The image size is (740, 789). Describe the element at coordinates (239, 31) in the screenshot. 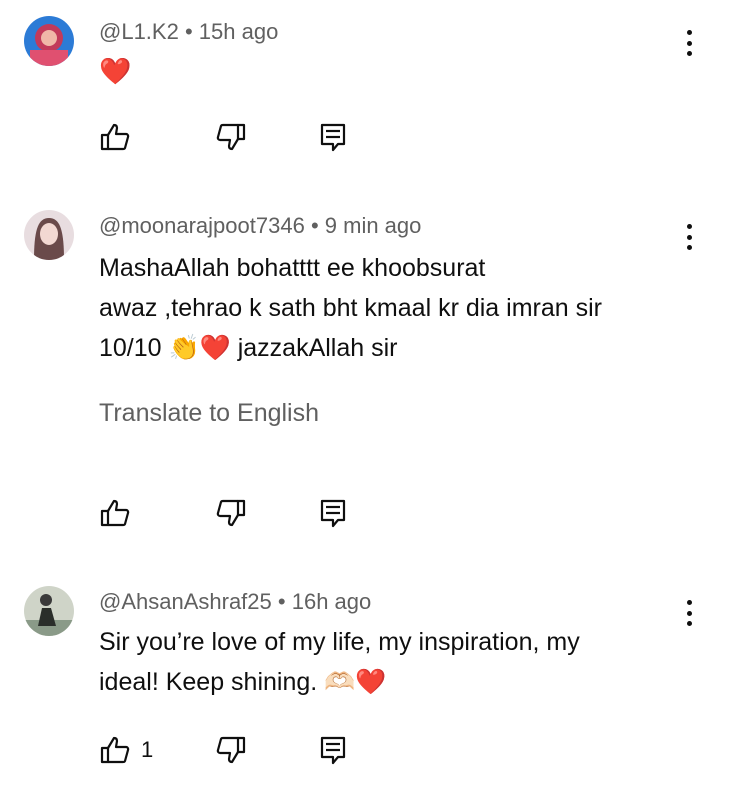

I see `comment-age: 15h ago` at that location.